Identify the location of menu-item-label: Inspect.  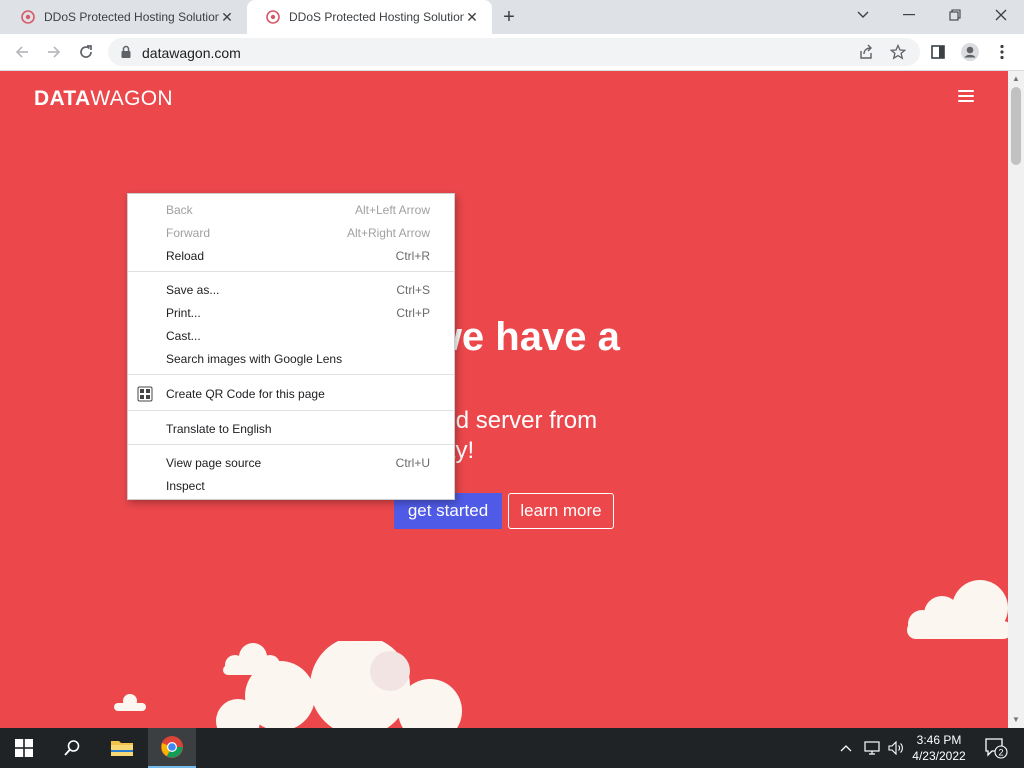
(185, 486).